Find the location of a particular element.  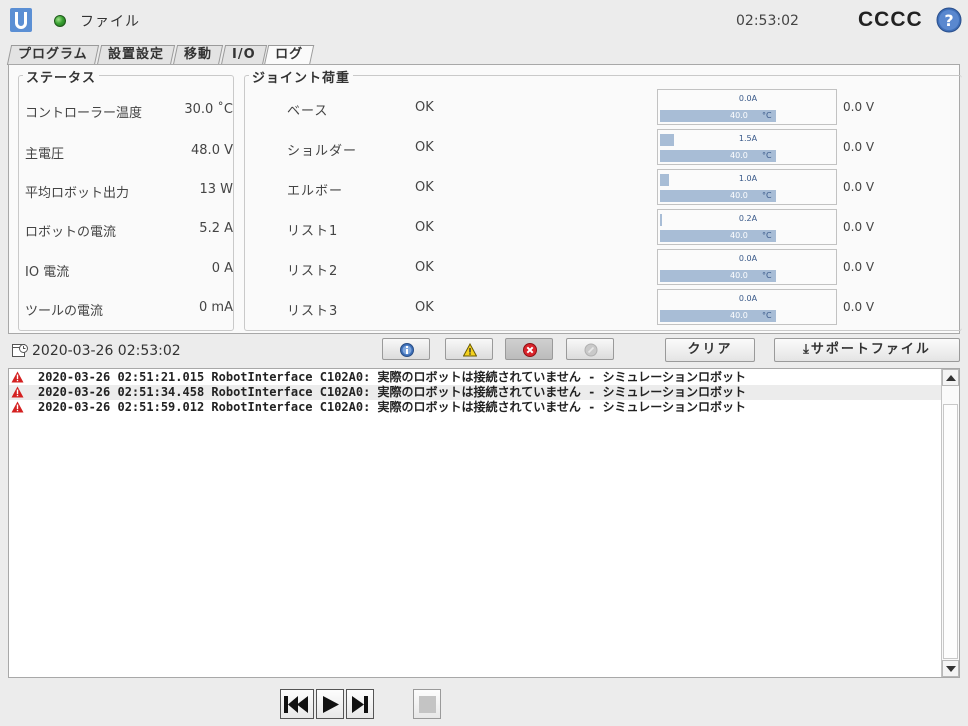

step-forward-icon is located at coordinates (360, 704).